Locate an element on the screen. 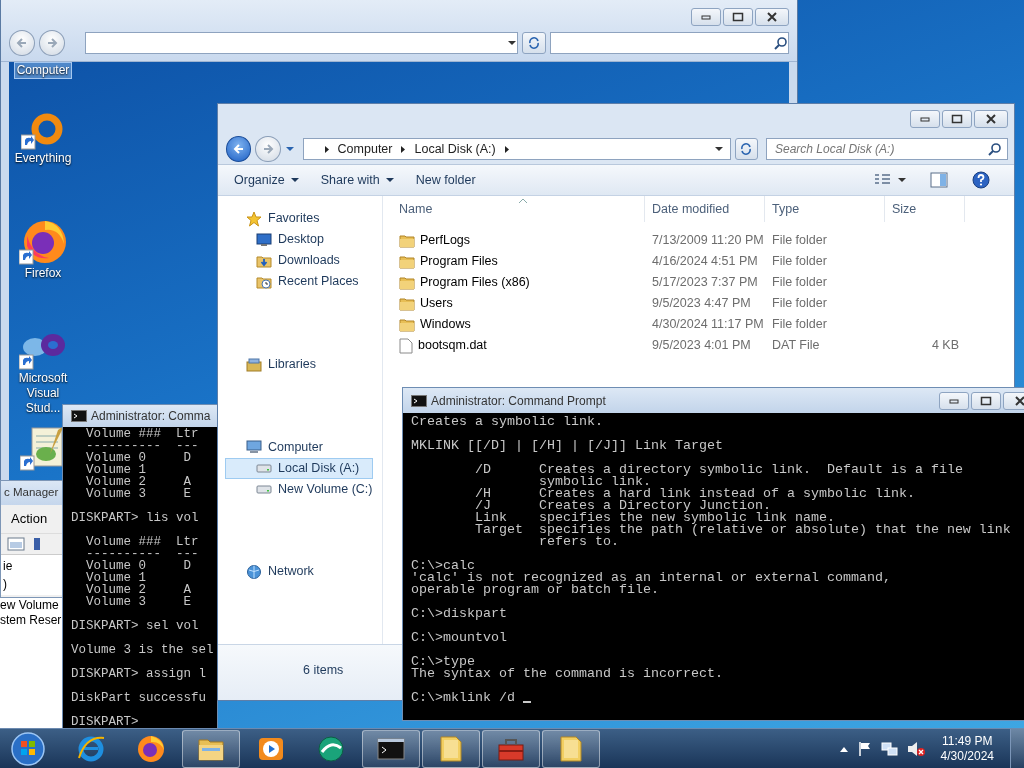 The height and width of the screenshot is (768, 1024). view-options-icon is located at coordinates (890, 180).